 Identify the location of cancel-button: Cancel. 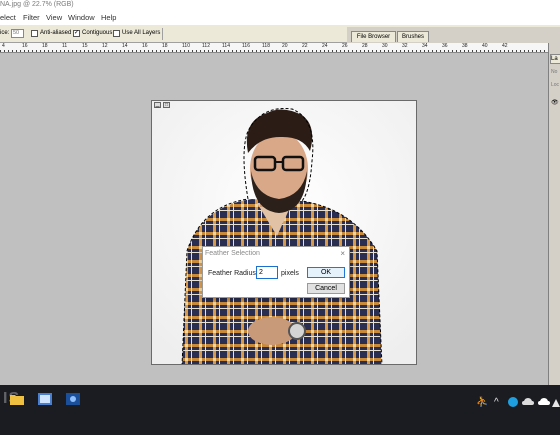
(326, 288).